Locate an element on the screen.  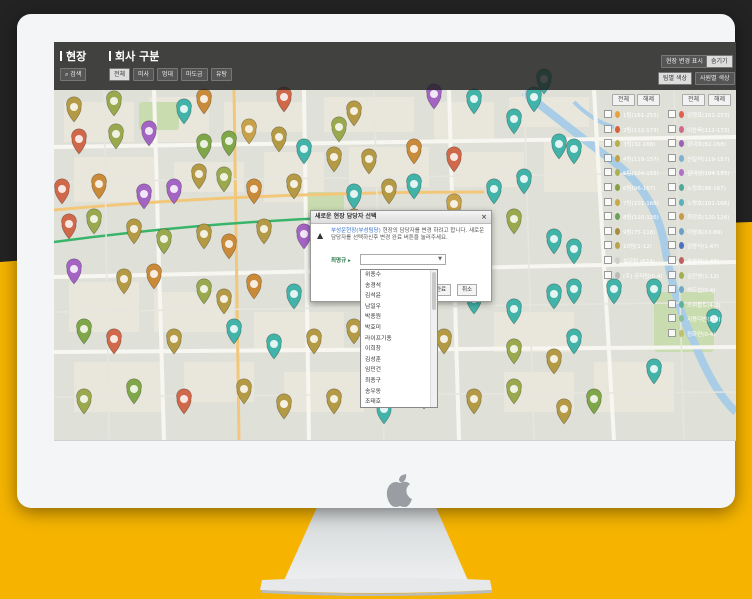
legend-label: 4팀(119-157) is located at coordinates (641, 159).